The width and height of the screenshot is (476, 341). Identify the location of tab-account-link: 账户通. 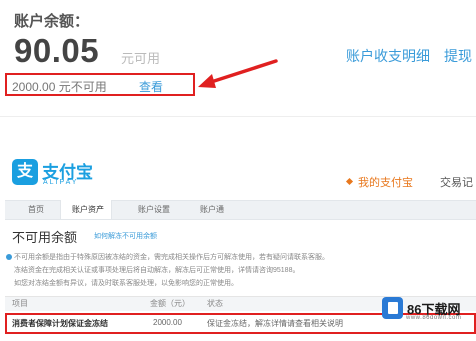
(212, 209).